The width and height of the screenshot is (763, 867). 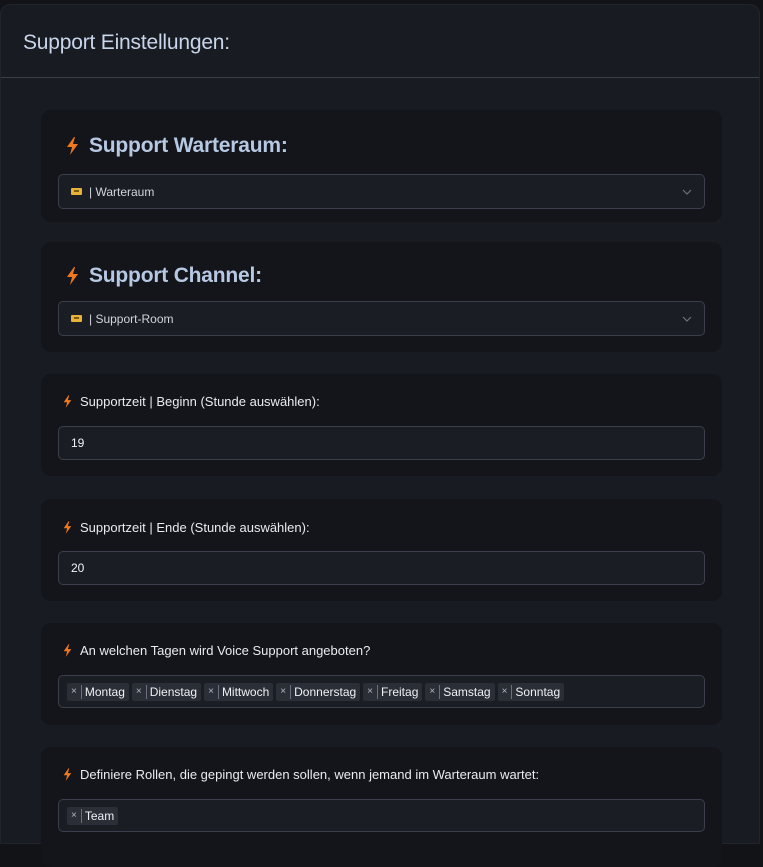 I want to click on start-time-heading: Supportzeit | Beginn (Stunde auswählen):, so click(x=191, y=401).